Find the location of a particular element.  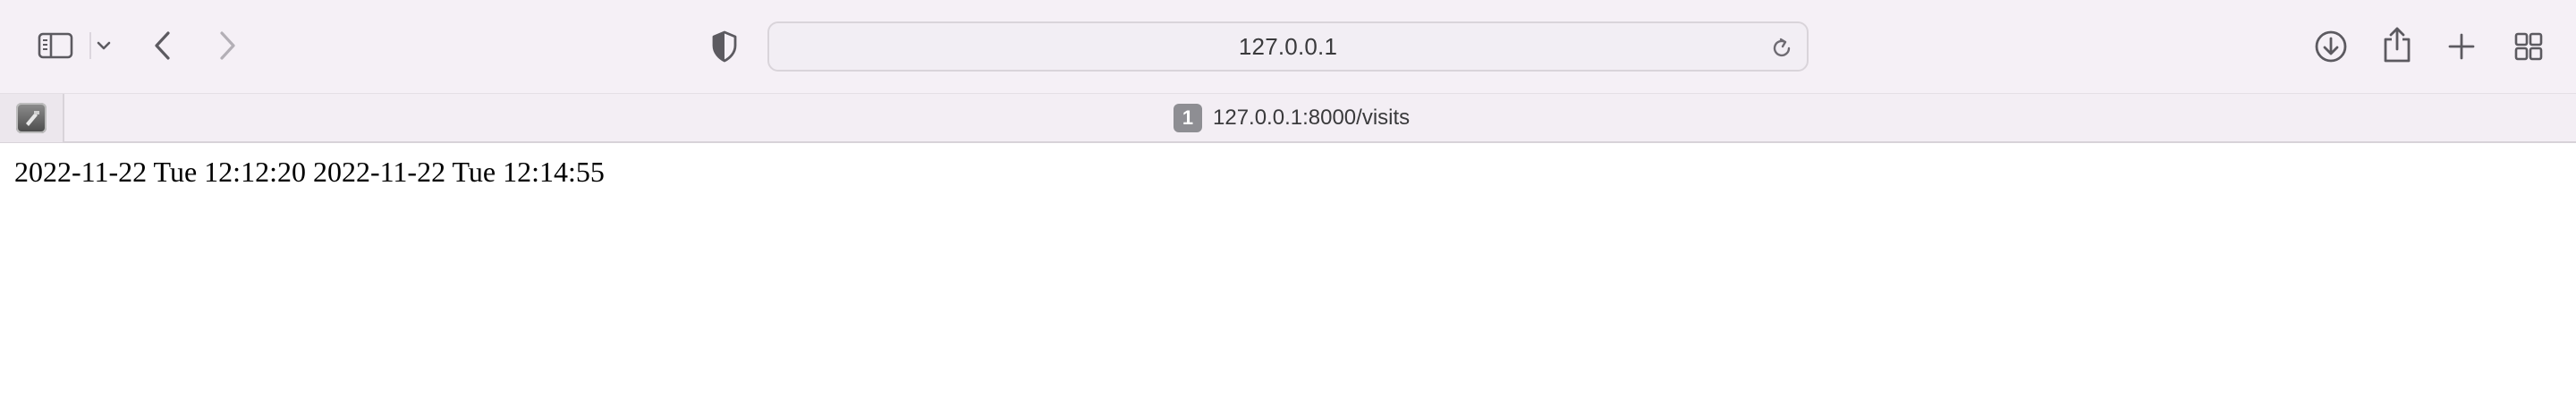

forward-button is located at coordinates (227, 45).